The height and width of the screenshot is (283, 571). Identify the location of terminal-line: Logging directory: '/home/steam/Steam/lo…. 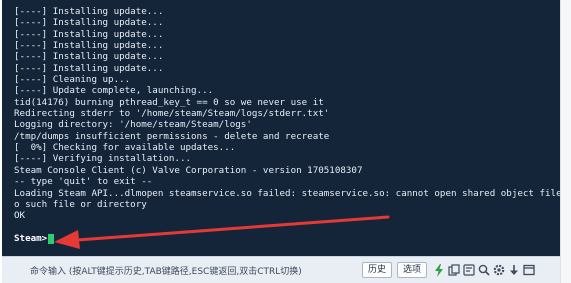
(133, 125).